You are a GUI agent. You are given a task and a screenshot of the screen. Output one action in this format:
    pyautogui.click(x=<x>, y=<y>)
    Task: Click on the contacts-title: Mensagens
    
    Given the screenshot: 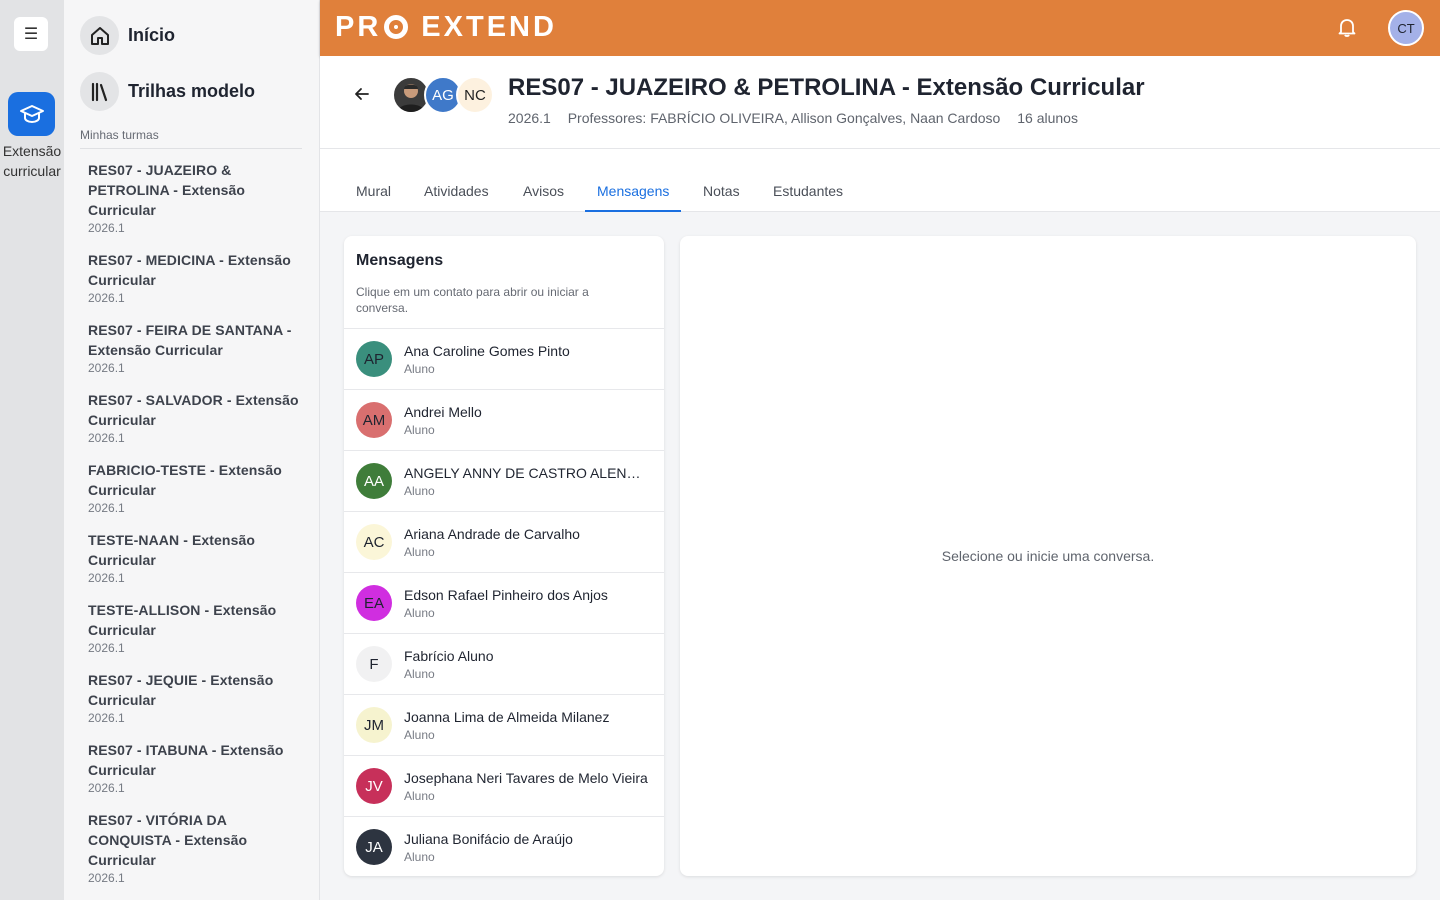 What is the action you would take?
    pyautogui.click(x=400, y=260)
    